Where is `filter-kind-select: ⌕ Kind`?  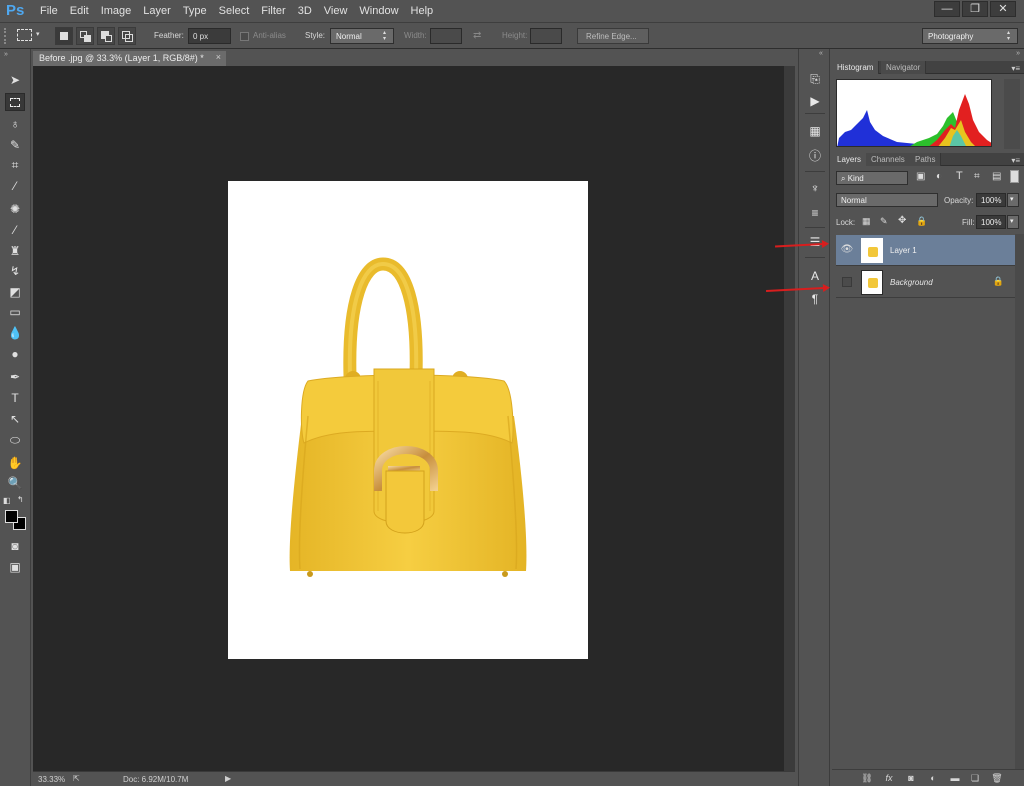 filter-kind-select: ⌕ Kind is located at coordinates (872, 178).